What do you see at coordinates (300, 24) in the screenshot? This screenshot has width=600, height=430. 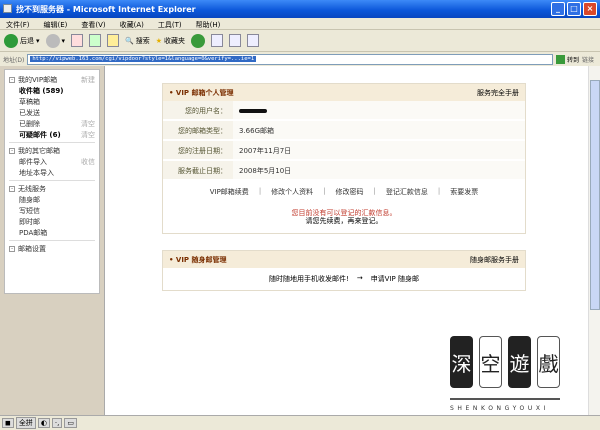 I see `menu-bar: 文件(F) 编辑(E) 查看(V) 收藏(A) 工具(T) 帮助(H)` at bounding box center [300, 24].